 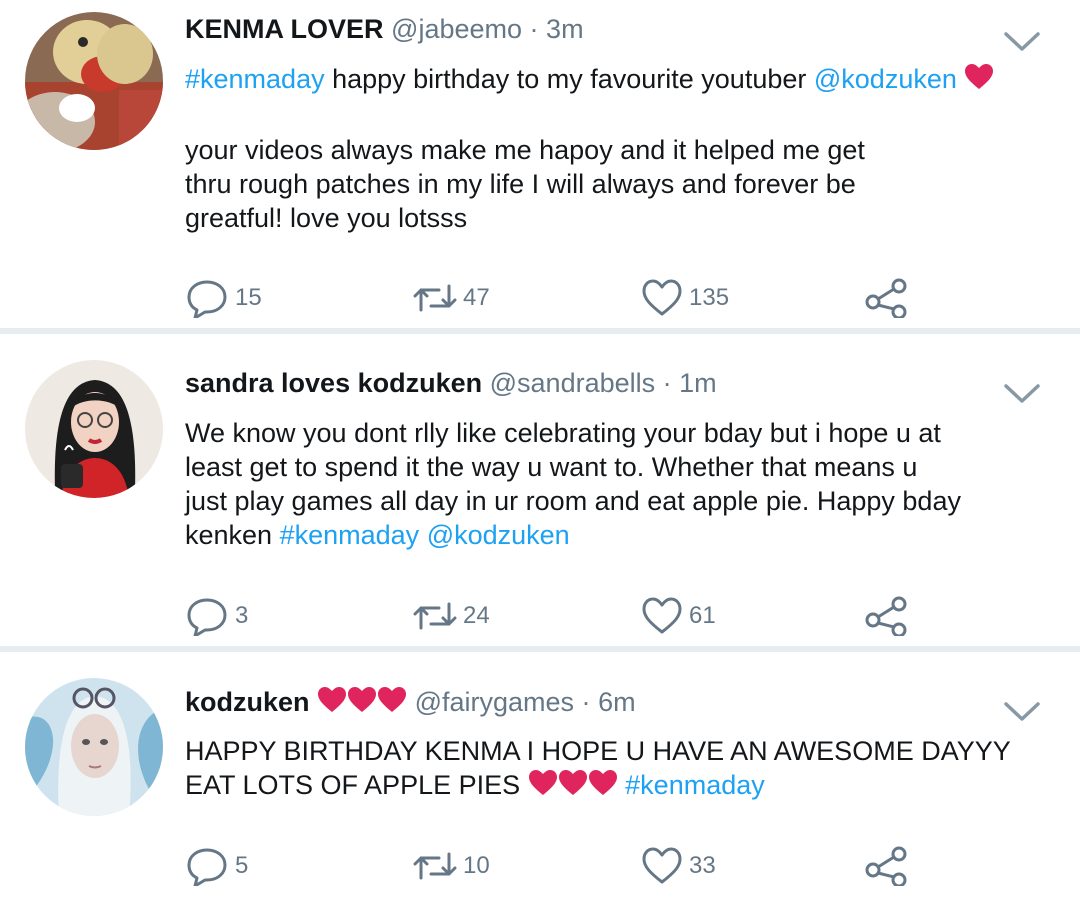 What do you see at coordinates (494, 702) in the screenshot?
I see `user-handle: @fairygames` at bounding box center [494, 702].